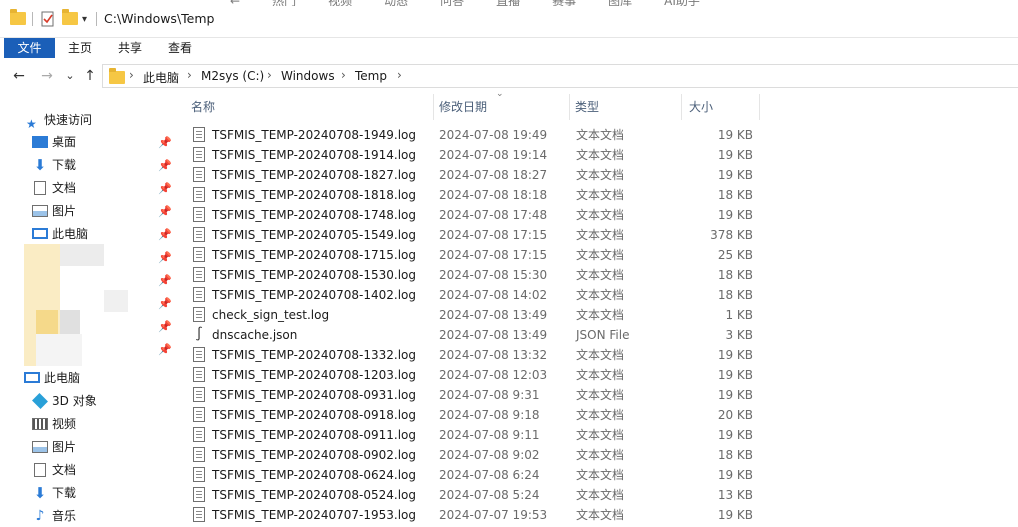 The width and height of the screenshot is (1018, 527). I want to click on background-window-text: 动态, so click(396, 3).